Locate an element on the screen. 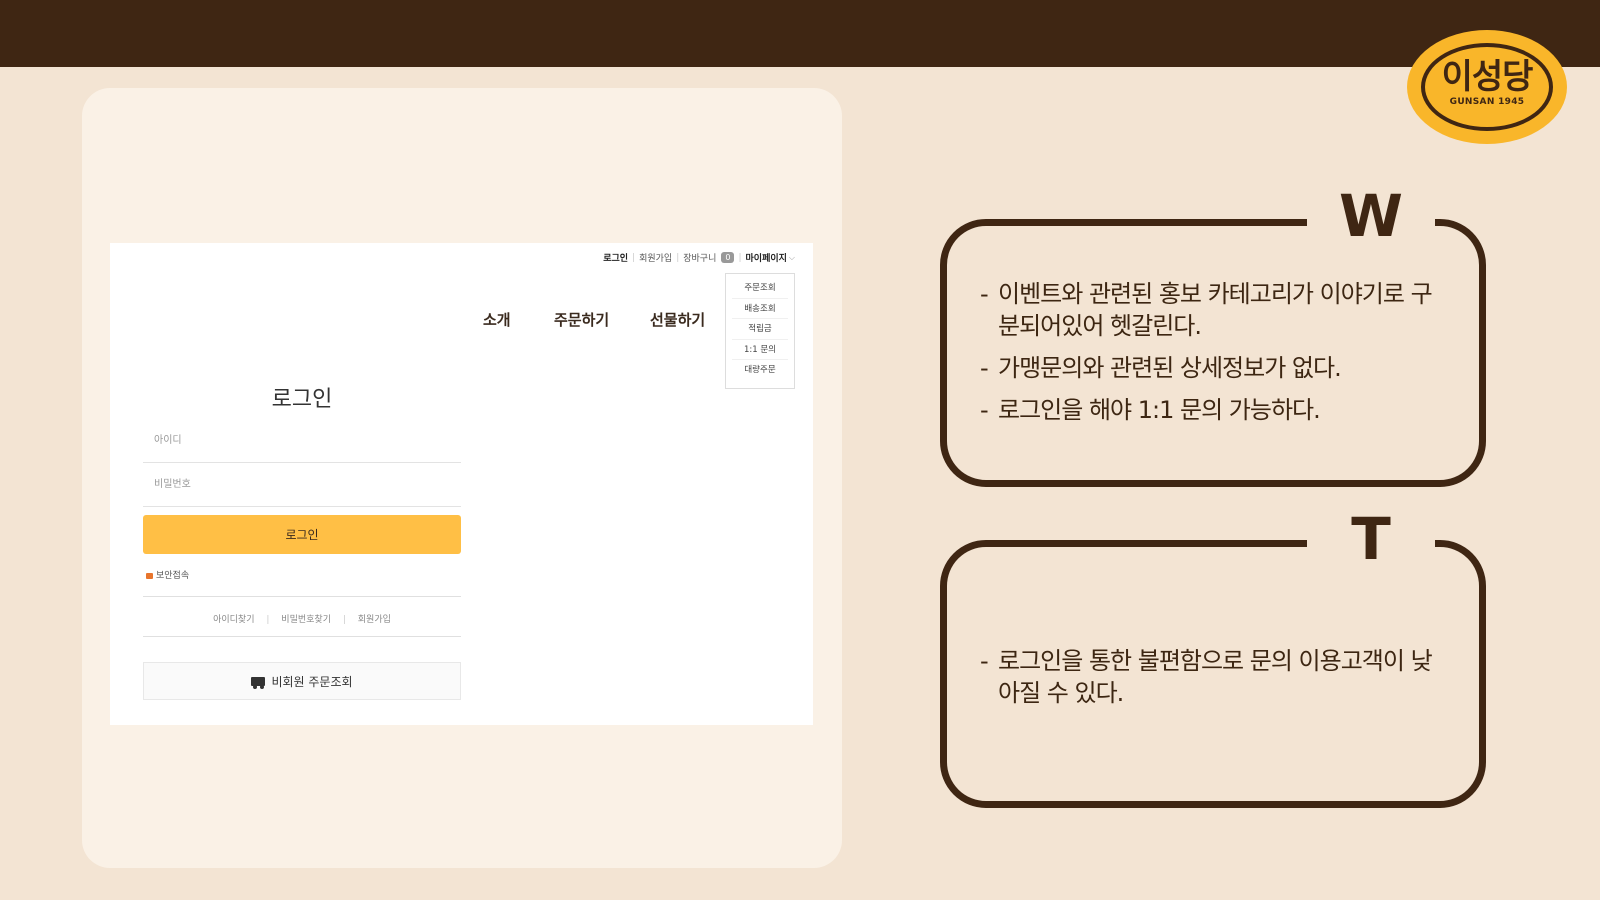 The width and height of the screenshot is (1600, 900). nav-item-gift: 선물하기 is located at coordinates (677, 319).